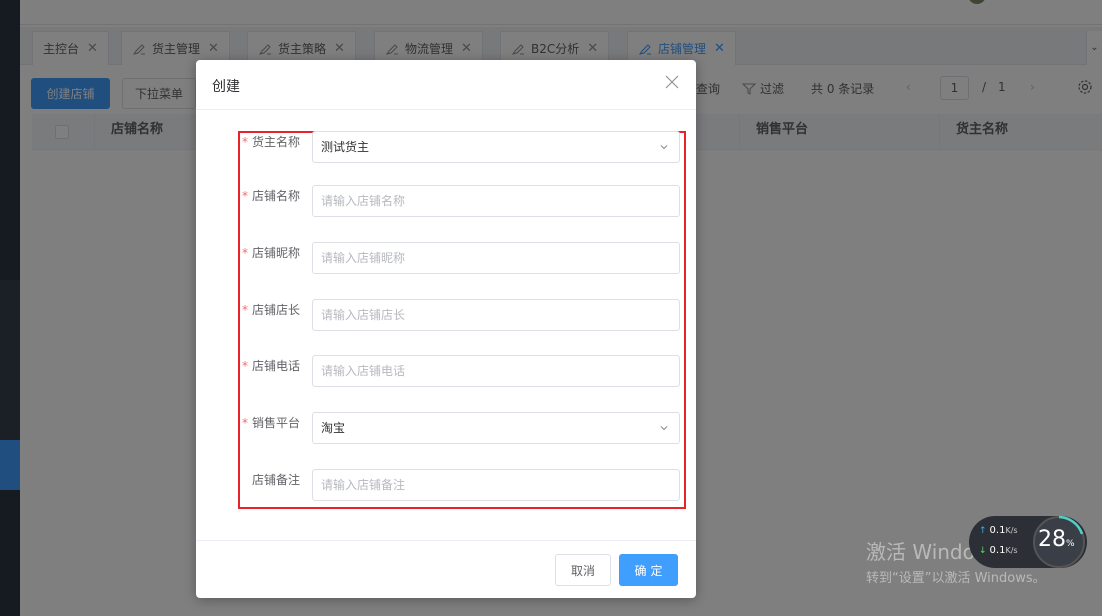  I want to click on speed-readout: ↑ 0.1K/s ↓ 0.1K/s, so click(998, 541).